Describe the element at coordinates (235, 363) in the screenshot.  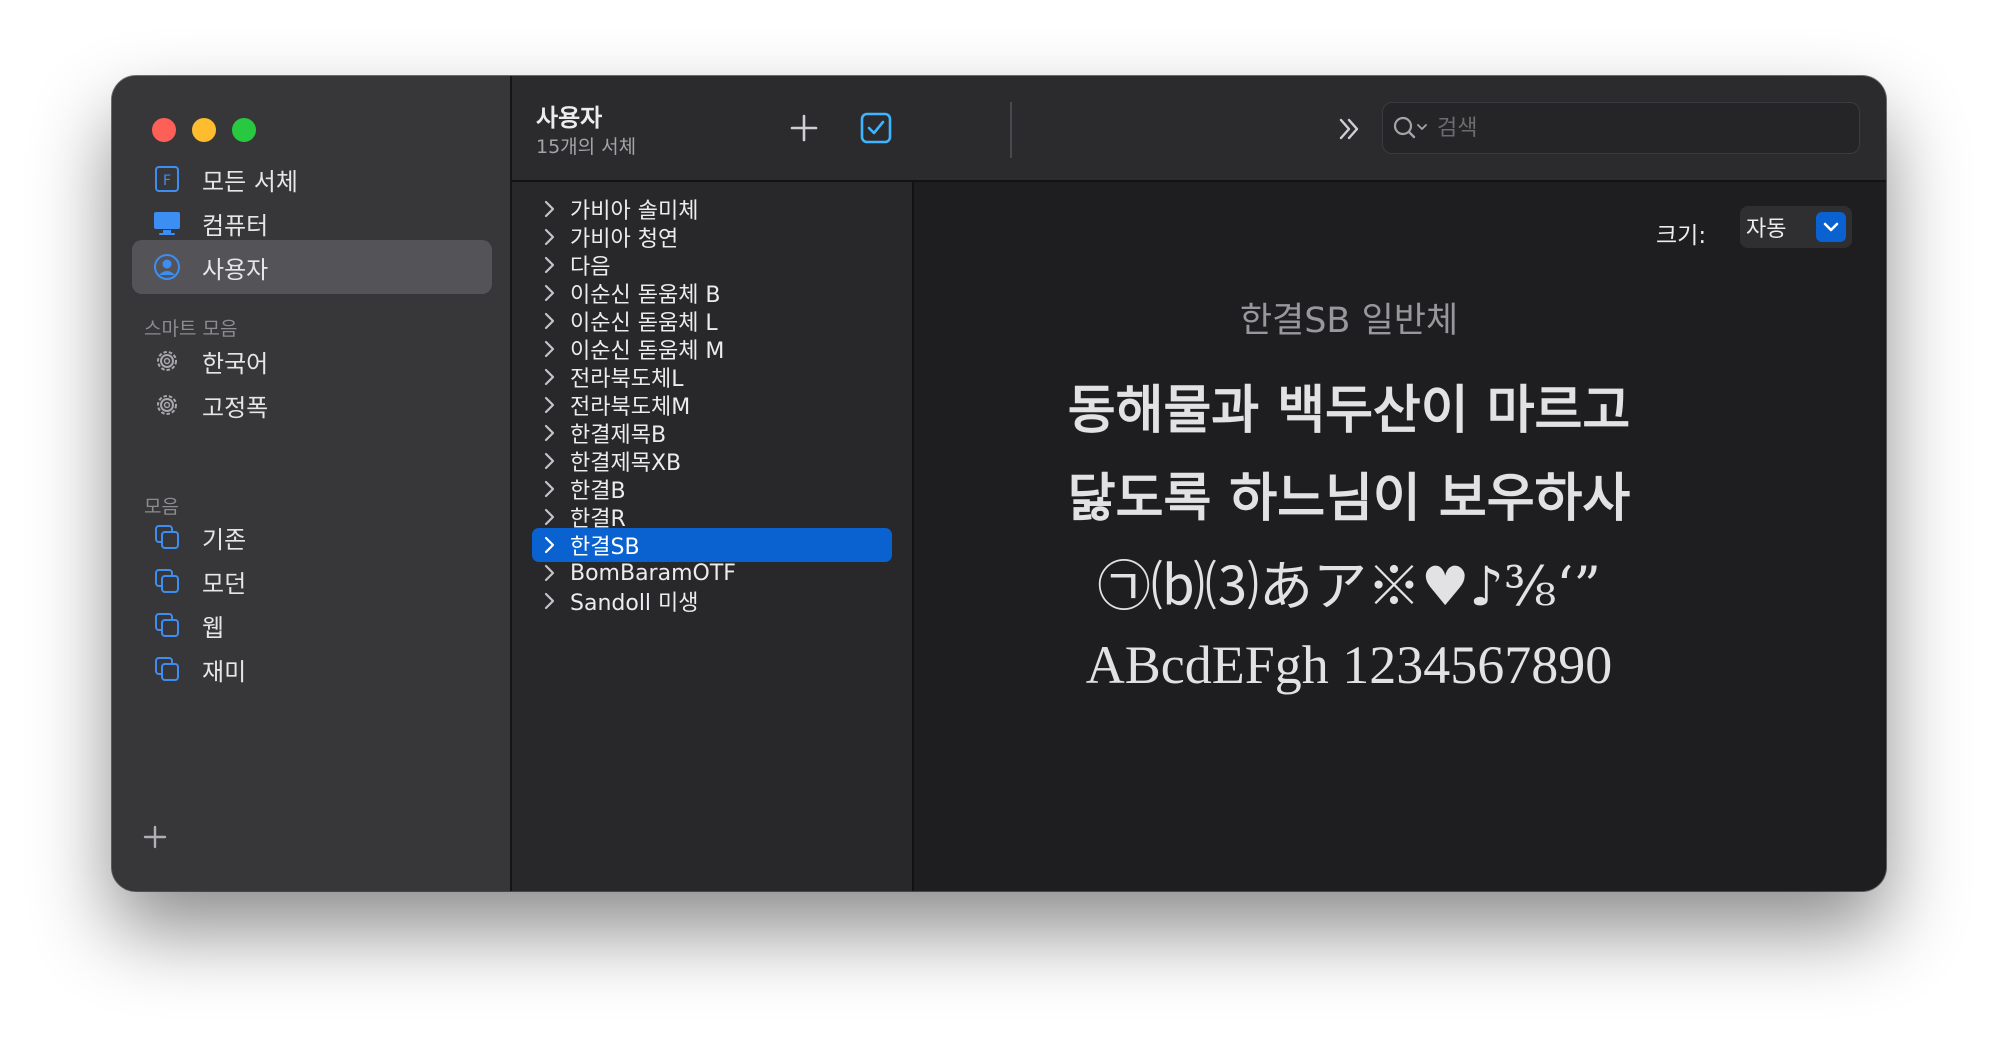
I see `sidebar-item-label: 한국어` at that location.